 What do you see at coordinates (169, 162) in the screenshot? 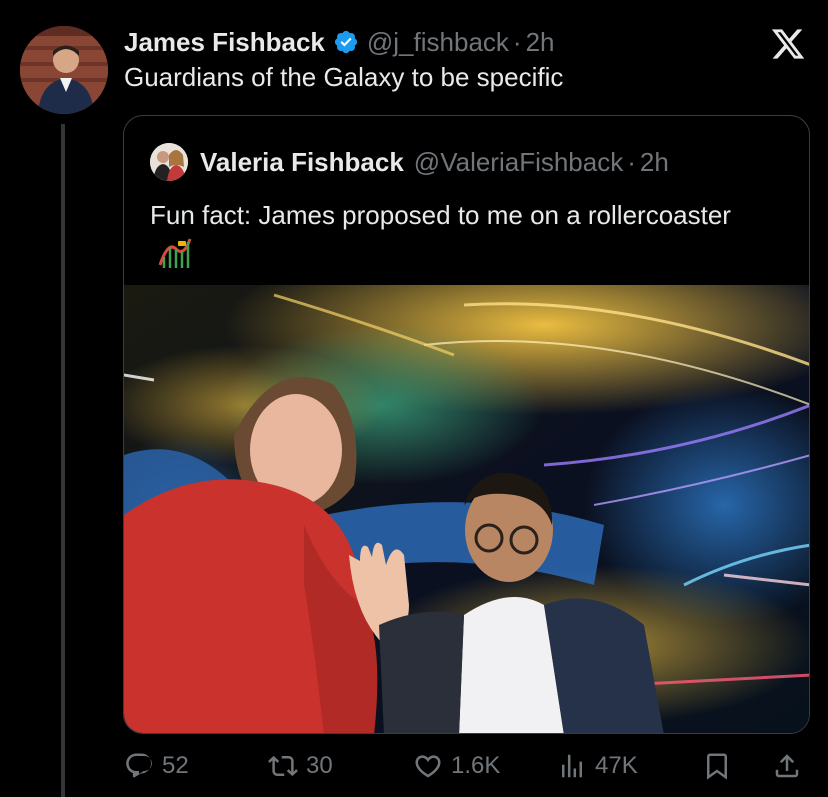
I see `quoted-author-avatar` at bounding box center [169, 162].